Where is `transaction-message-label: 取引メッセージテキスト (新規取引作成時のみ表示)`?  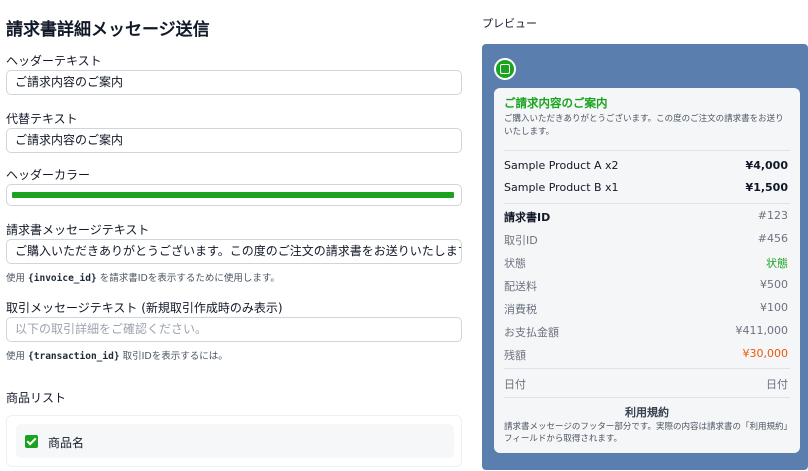 transaction-message-label: 取引メッセージテキスト (新規取引作成時のみ表示) is located at coordinates (144, 308).